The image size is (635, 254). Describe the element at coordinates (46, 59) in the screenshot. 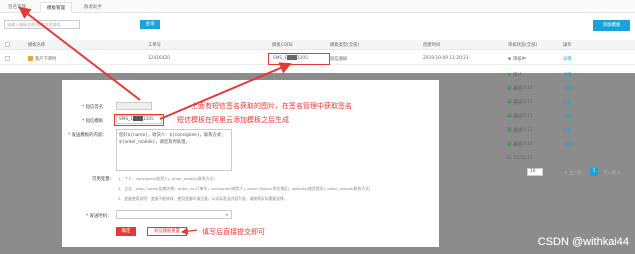

I see `row-template-name: 客户下单时` at that location.